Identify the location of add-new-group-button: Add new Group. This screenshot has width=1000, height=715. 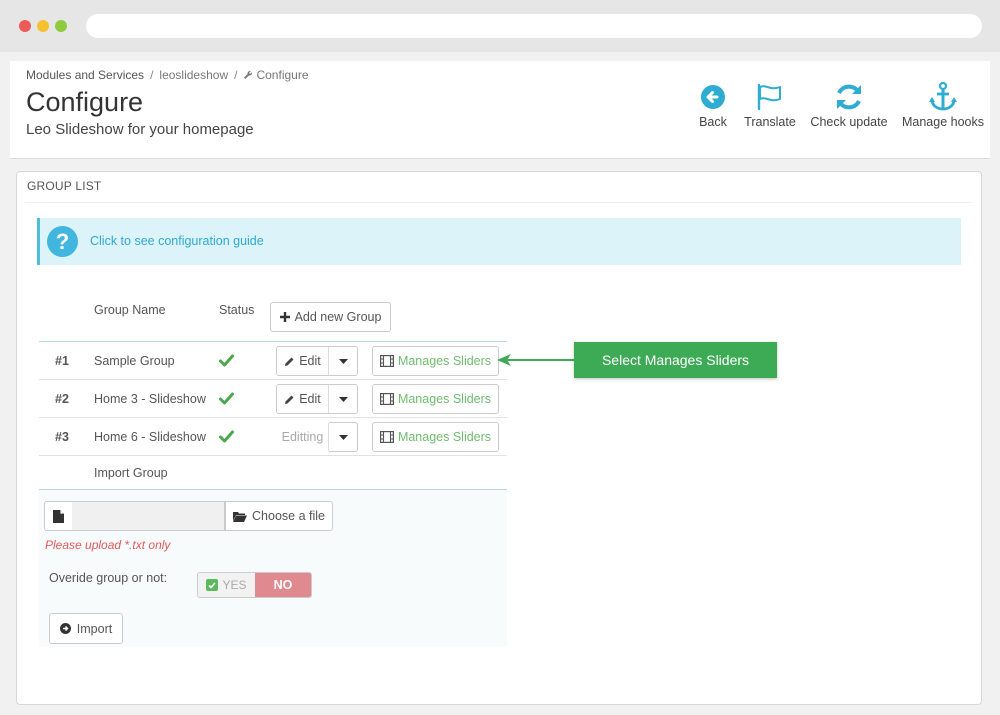
(330, 317).